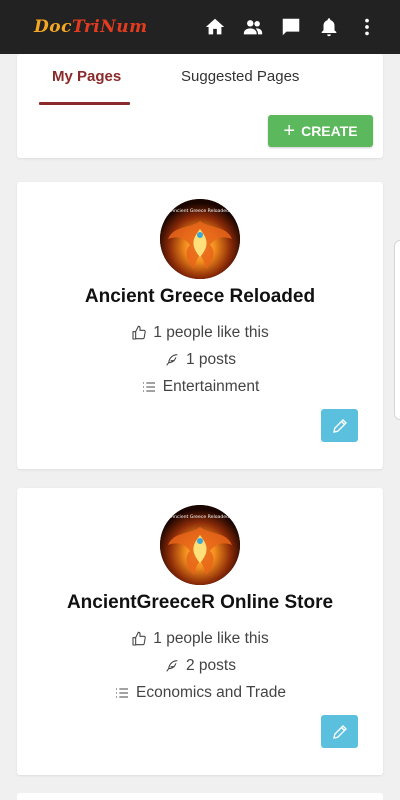 This screenshot has height=800, width=400. I want to click on create-button: + CREATE, so click(320, 131).